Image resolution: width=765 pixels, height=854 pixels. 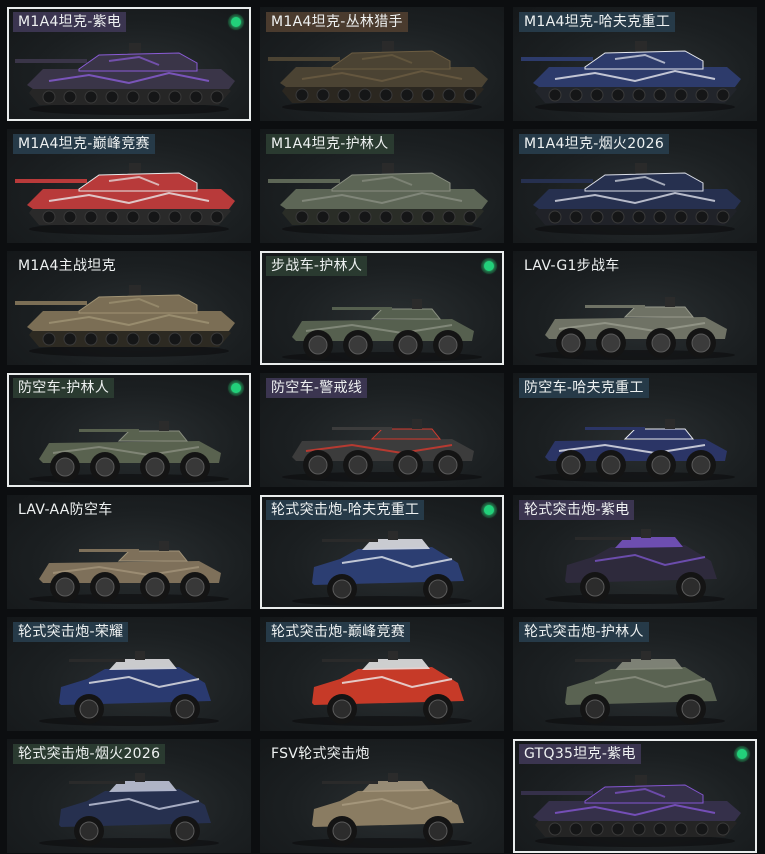 I want to click on vehicle-skin-card: 轮式突击炮-烟火2026, so click(x=129, y=796).